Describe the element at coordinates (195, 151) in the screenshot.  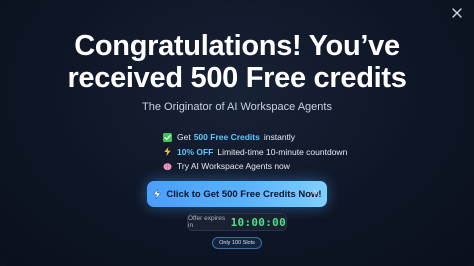
I see `feature-highlight: 10% OFF` at that location.